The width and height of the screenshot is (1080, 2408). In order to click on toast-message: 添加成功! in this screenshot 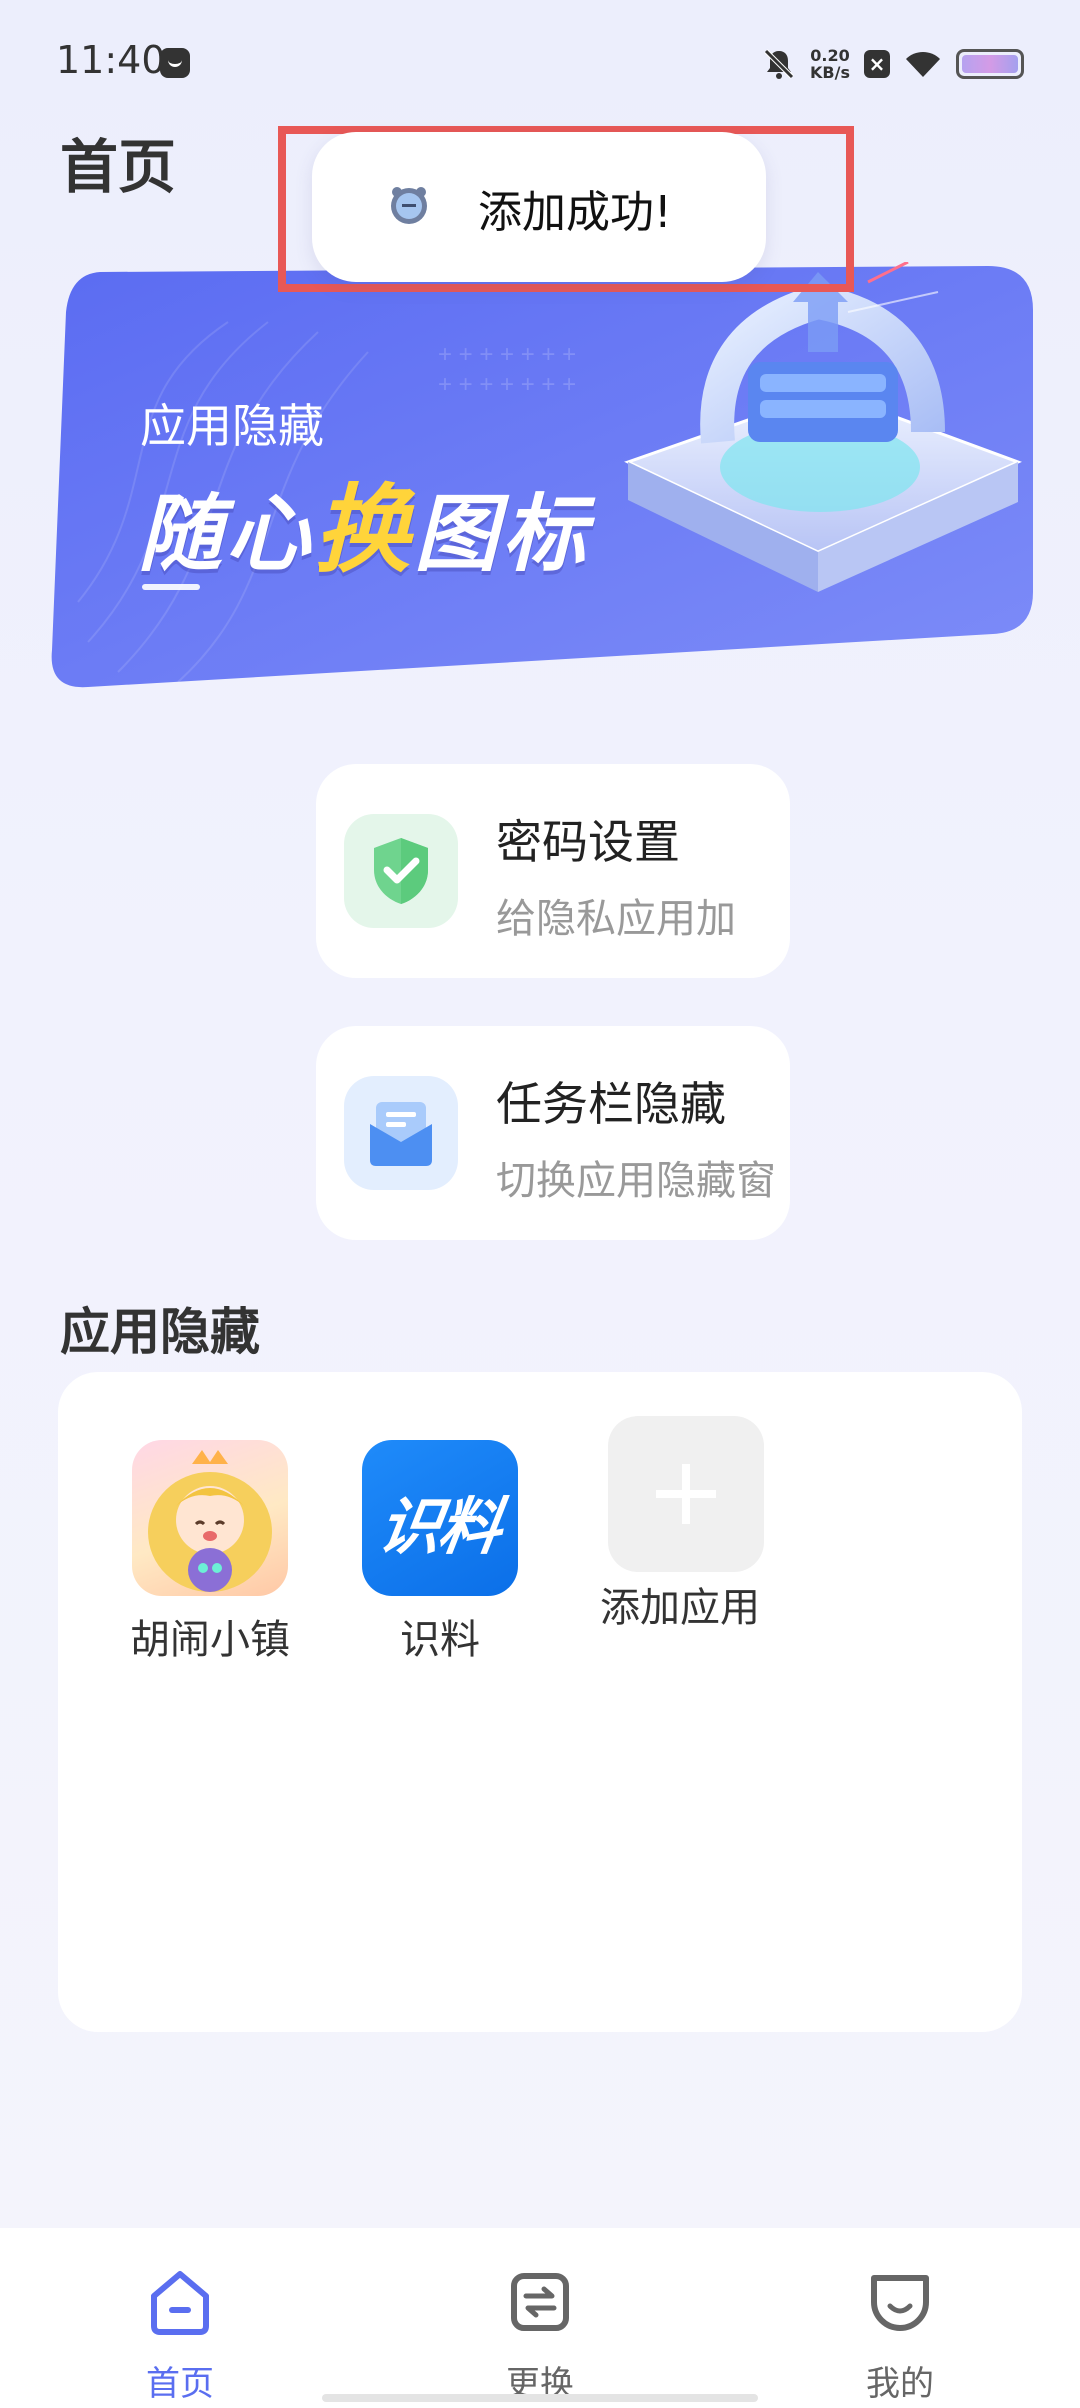, I will do `click(539, 207)`.